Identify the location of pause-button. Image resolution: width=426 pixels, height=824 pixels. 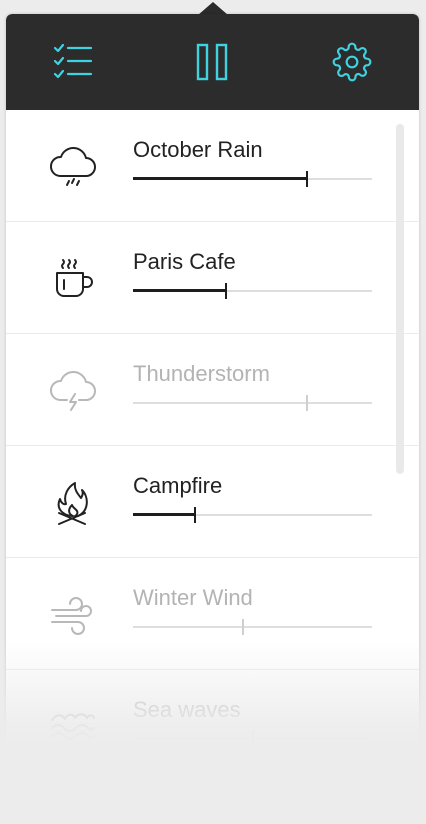
(212, 62).